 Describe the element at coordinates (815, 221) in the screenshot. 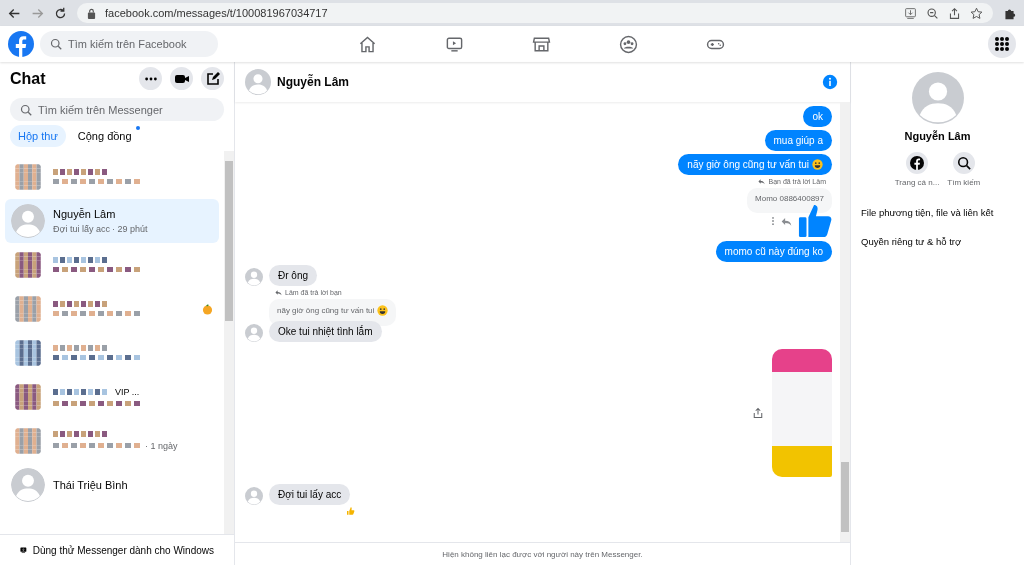

I see `thumbs-up-icon` at that location.